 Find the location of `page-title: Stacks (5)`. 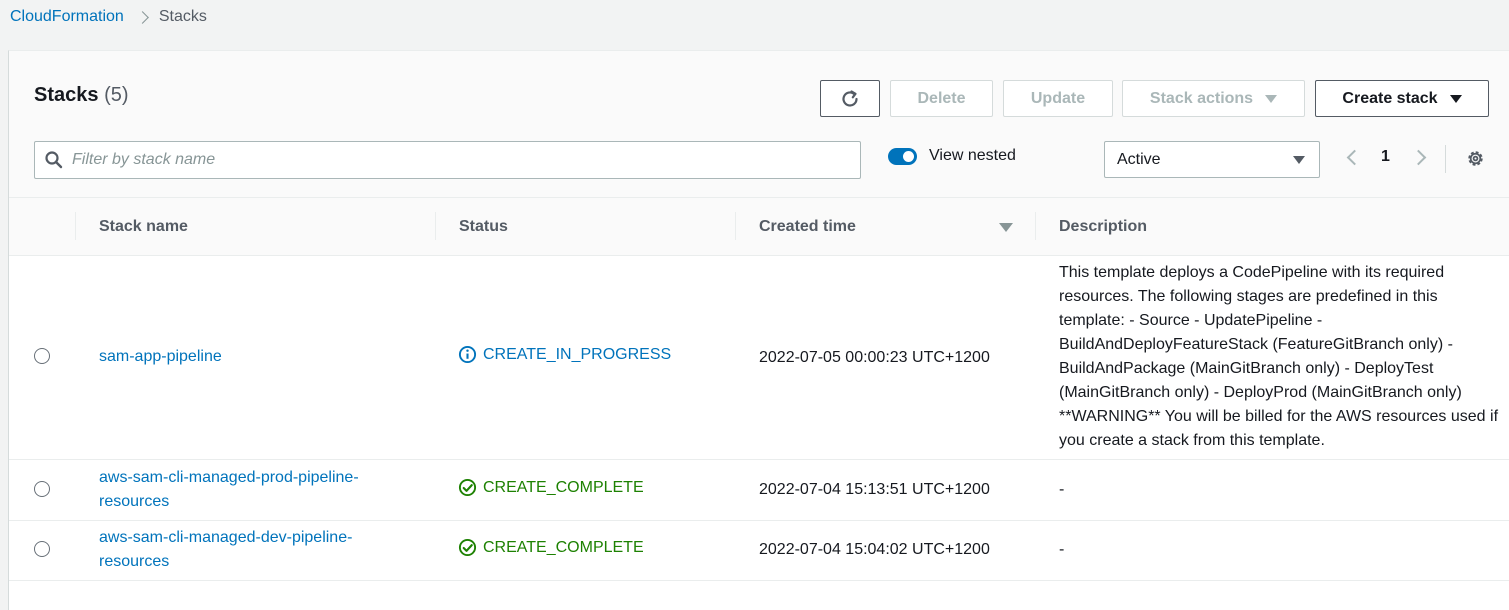

page-title: Stacks (5) is located at coordinates (81, 95).